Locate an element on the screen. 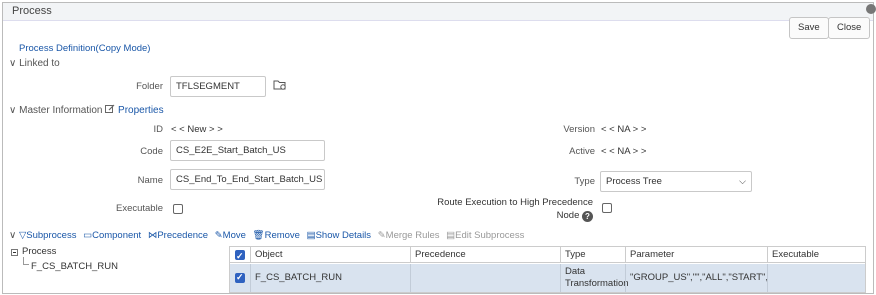 The width and height of the screenshot is (876, 295). type-select-value: Process Tree is located at coordinates (634, 181).